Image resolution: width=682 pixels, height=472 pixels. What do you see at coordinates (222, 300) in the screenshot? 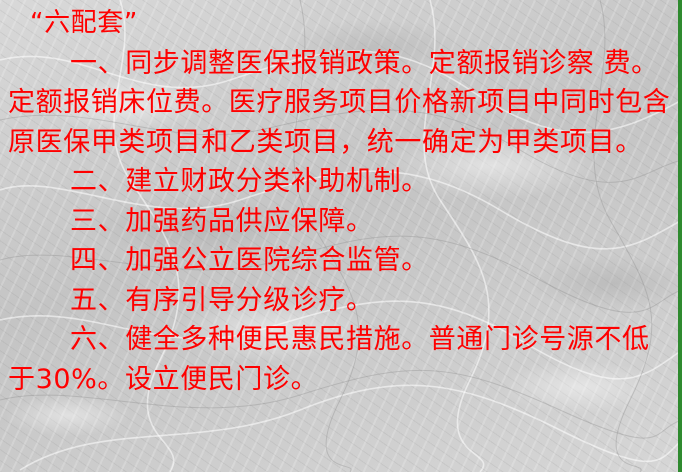
I see `policy-item-5: 五、有序引导分级诊疗。` at bounding box center [222, 300].